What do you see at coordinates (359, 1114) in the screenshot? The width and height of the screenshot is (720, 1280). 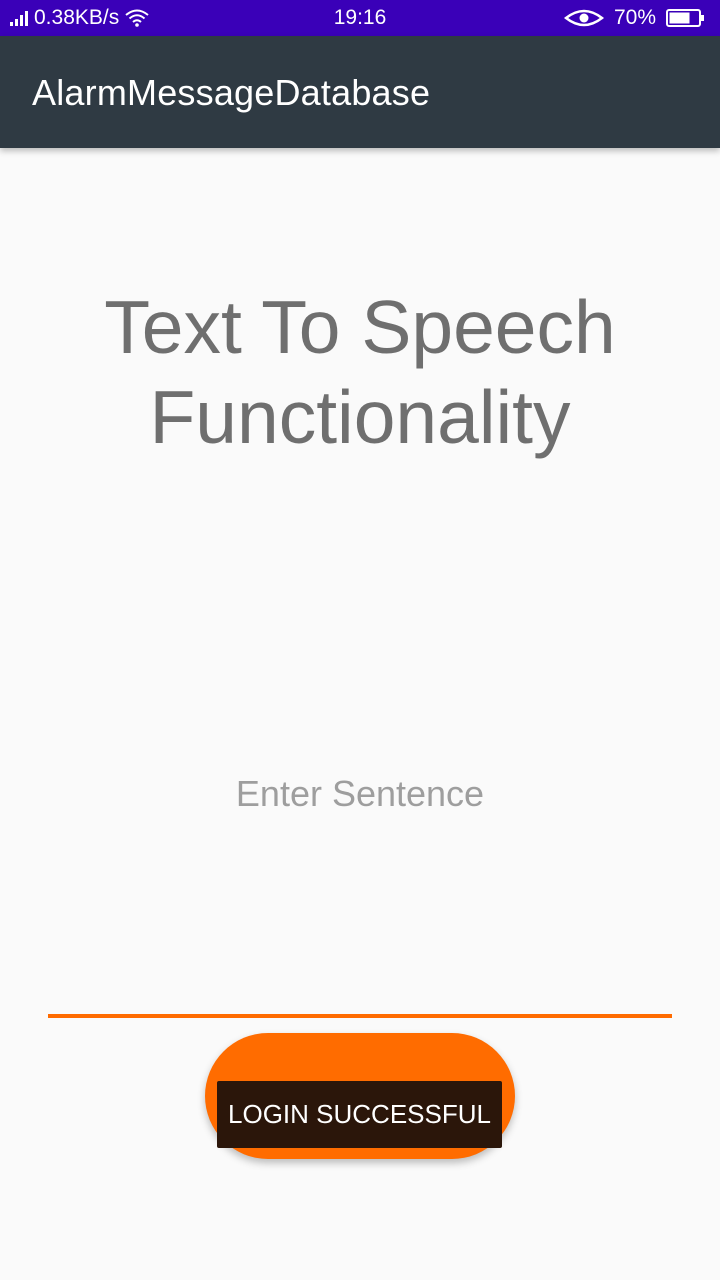 I see `toast-message: LOGIN SUCCESSFUL` at bounding box center [359, 1114].